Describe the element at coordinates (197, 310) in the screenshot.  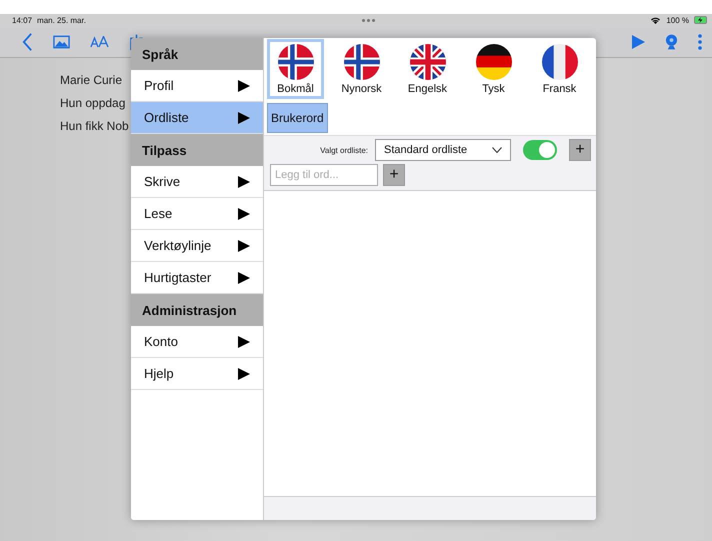
I see `menu-section-header: Administrasjon` at that location.